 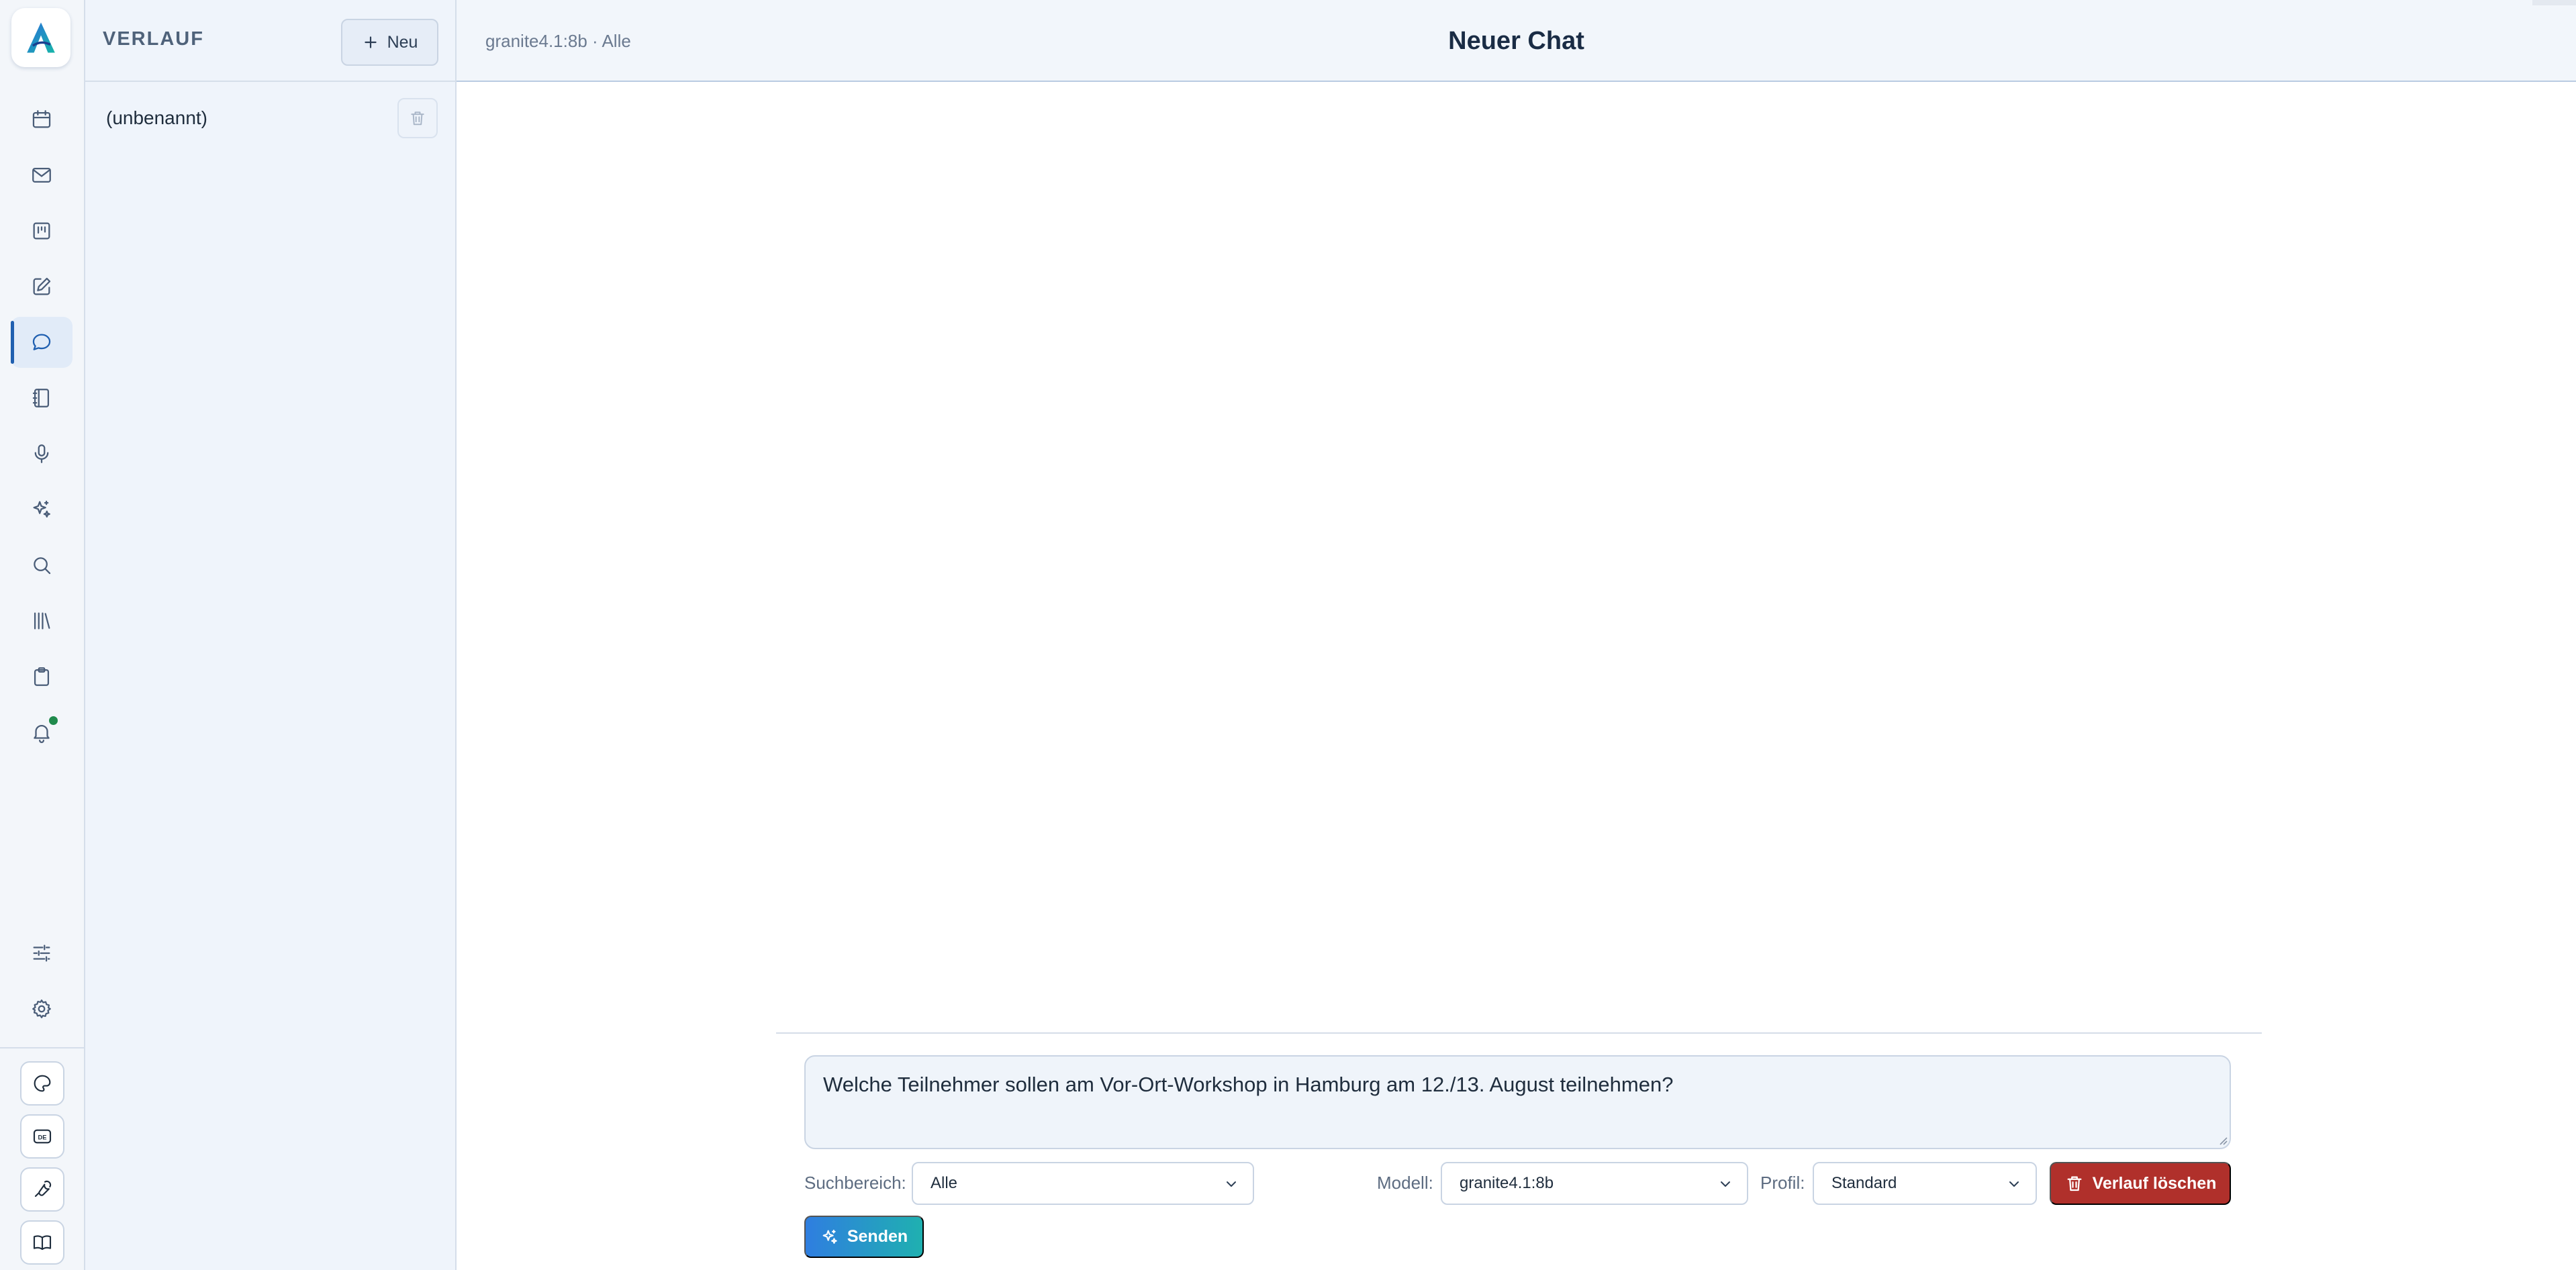 What do you see at coordinates (2223, 1141) in the screenshot?
I see `resize-grip-icon` at bounding box center [2223, 1141].